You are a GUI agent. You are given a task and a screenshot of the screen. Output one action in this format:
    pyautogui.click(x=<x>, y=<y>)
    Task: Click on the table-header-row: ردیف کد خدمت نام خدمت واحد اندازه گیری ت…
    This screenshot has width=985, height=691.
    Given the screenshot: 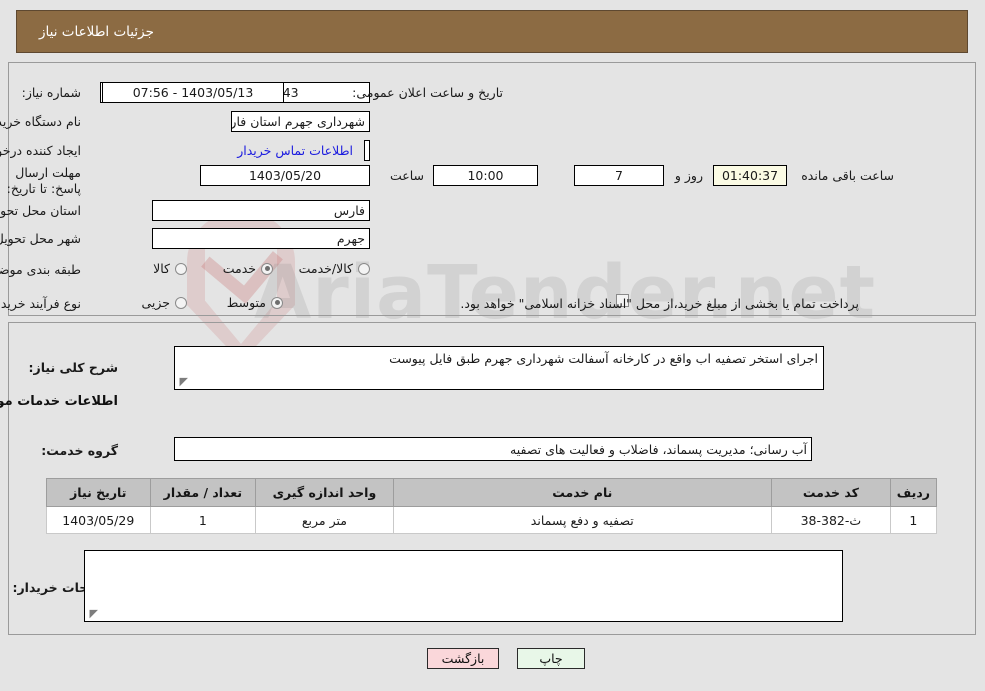 What is the action you would take?
    pyautogui.click(x=493, y=492)
    